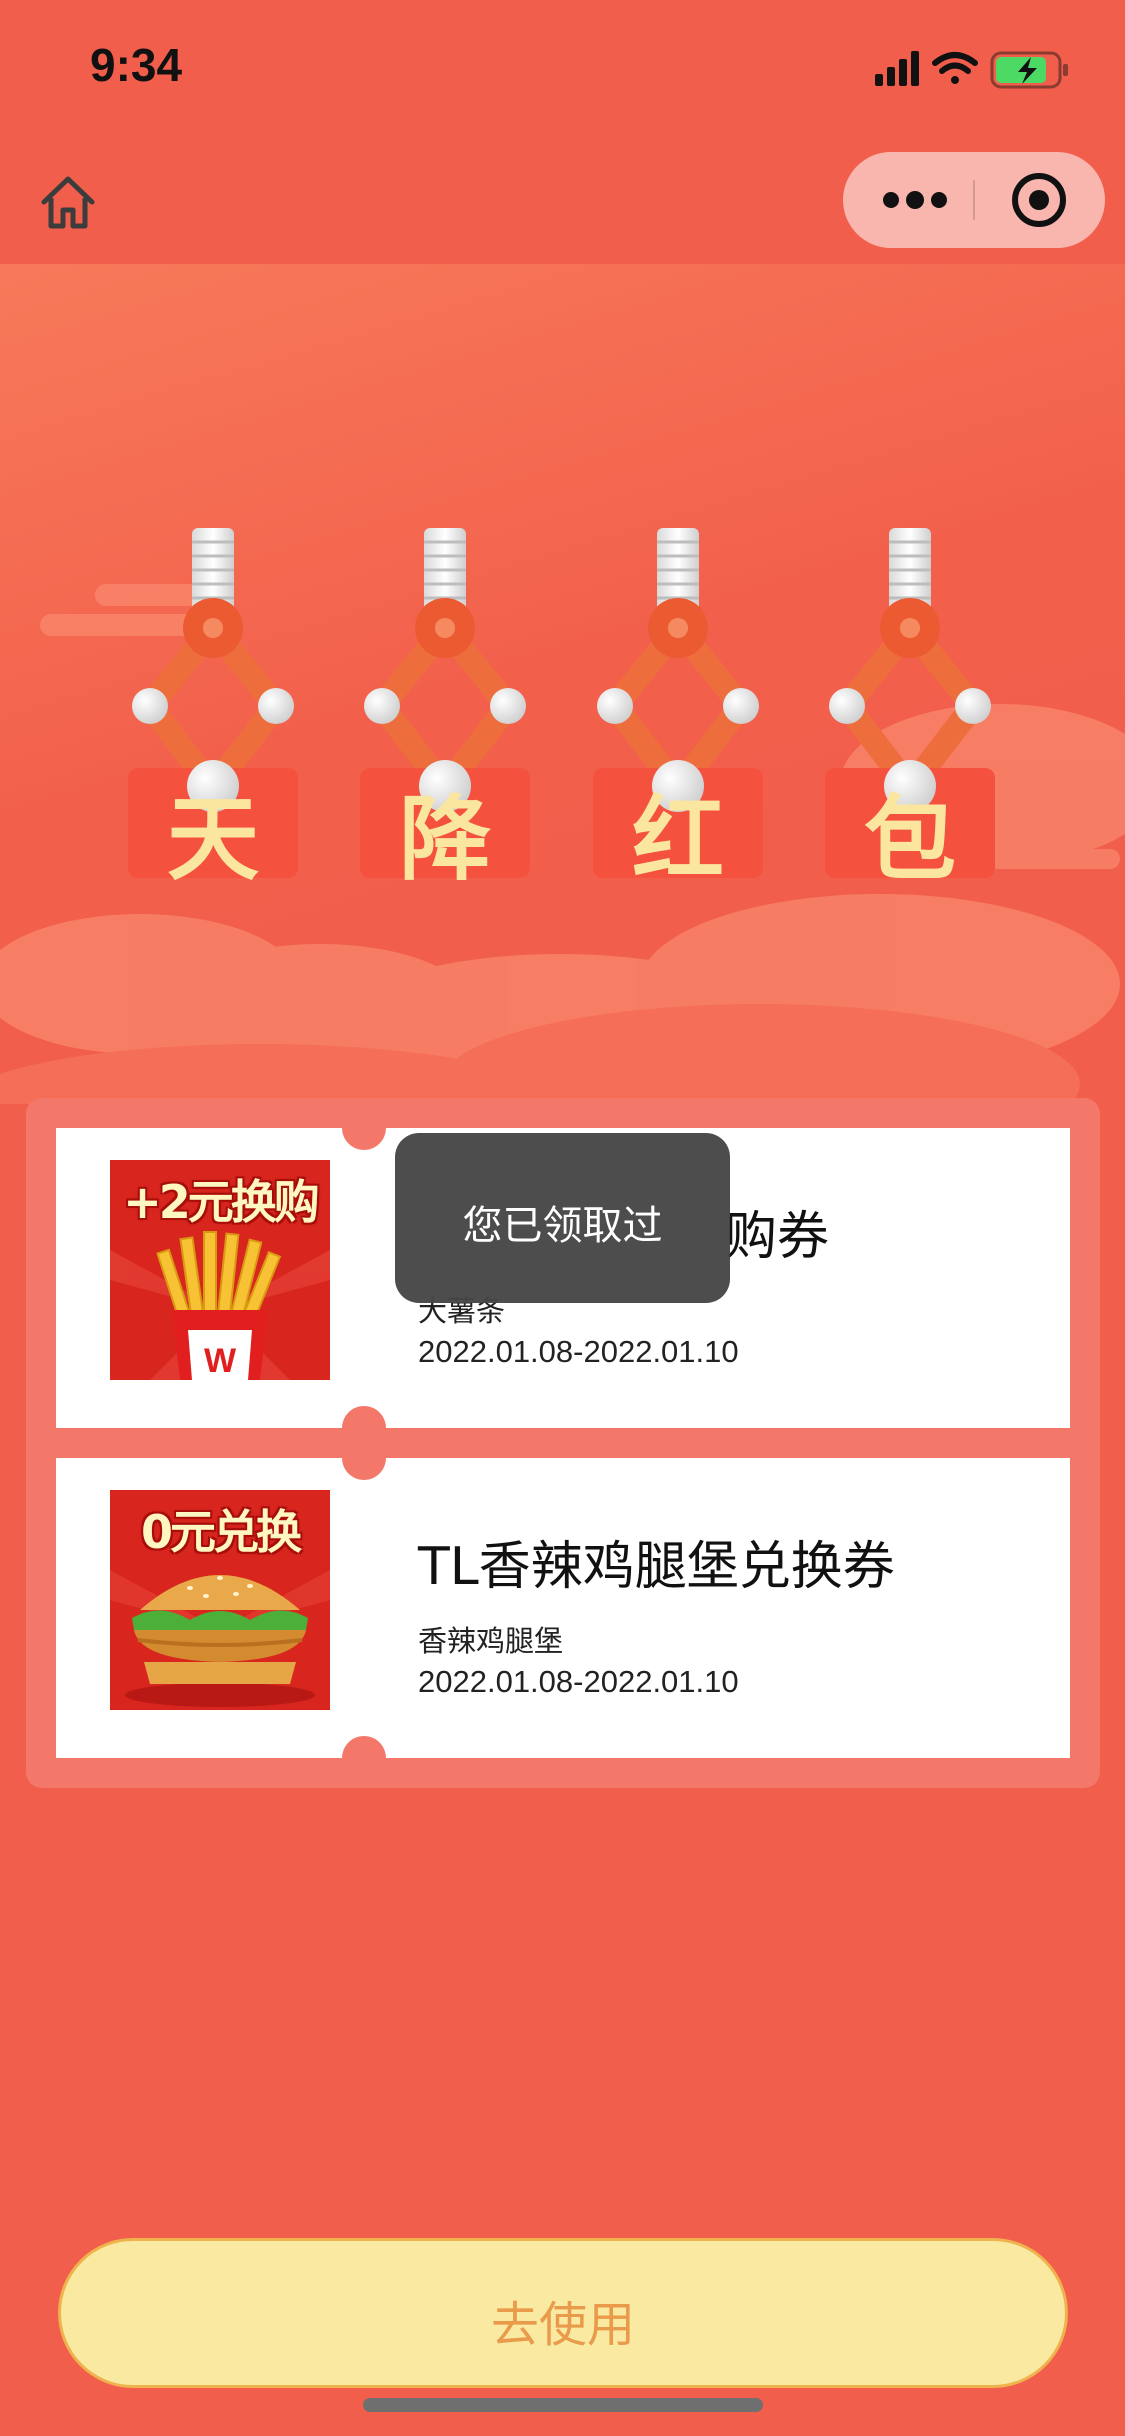 This screenshot has height=2436, width=1125. Describe the element at coordinates (220, 1361) in the screenshot. I see `svg-text: W` at that location.